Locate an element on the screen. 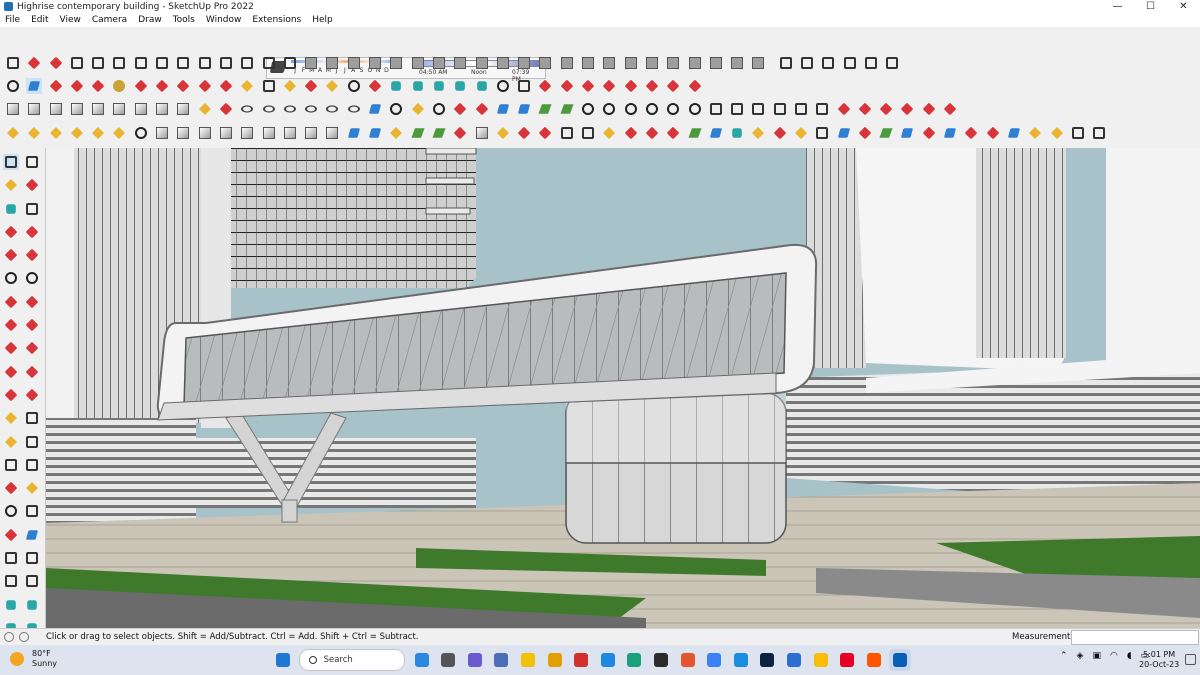  smoove-icon is located at coordinates (588, 86).